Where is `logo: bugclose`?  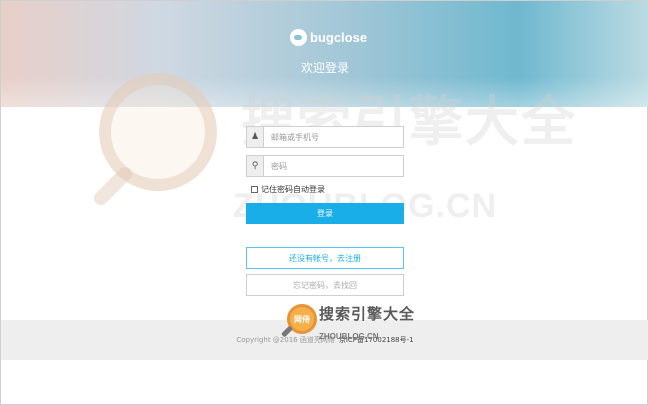
logo: bugclose is located at coordinates (328, 37).